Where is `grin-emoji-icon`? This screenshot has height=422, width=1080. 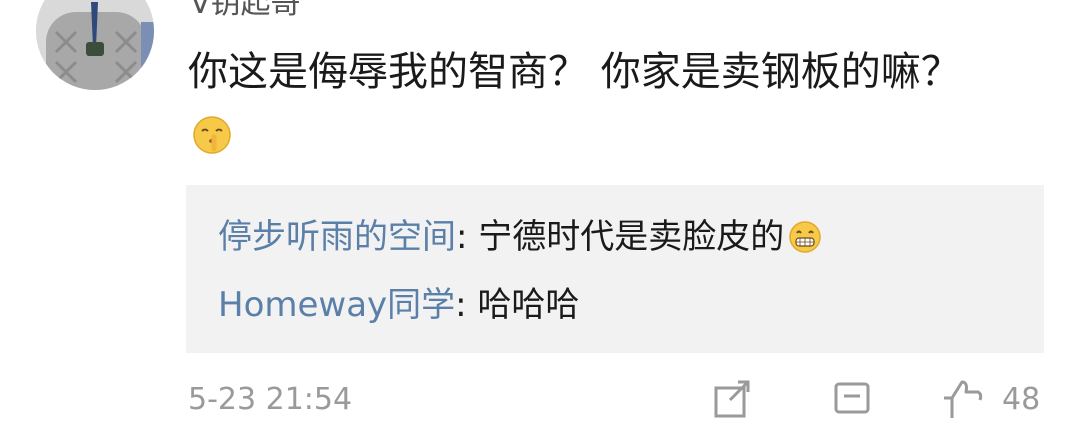 grin-emoji-icon is located at coordinates (805, 243).